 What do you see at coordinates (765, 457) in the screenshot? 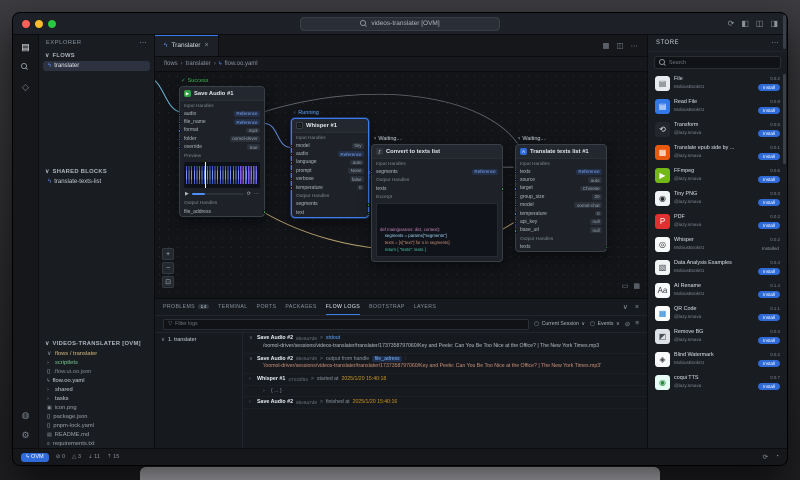
I see `sync-icon: ⟳` at bounding box center [765, 457].